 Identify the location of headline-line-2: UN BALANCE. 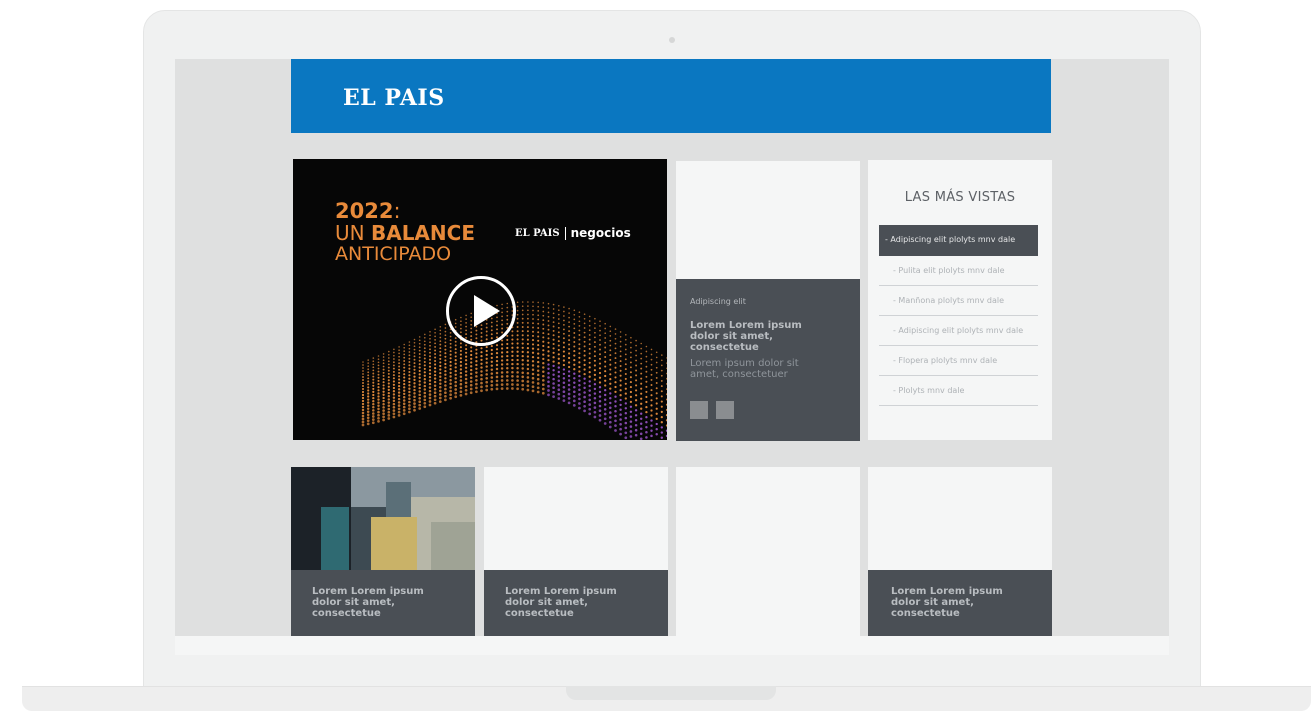
(405, 233).